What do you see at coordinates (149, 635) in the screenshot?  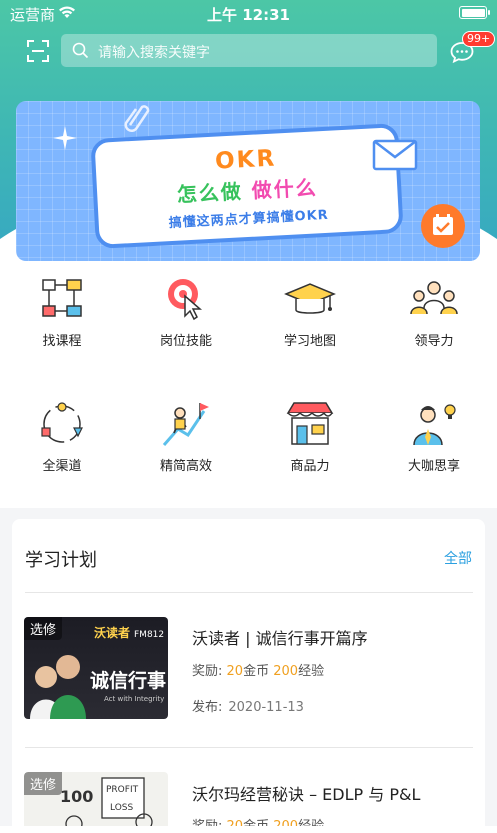 I see `thumb-code: FM812` at bounding box center [149, 635].